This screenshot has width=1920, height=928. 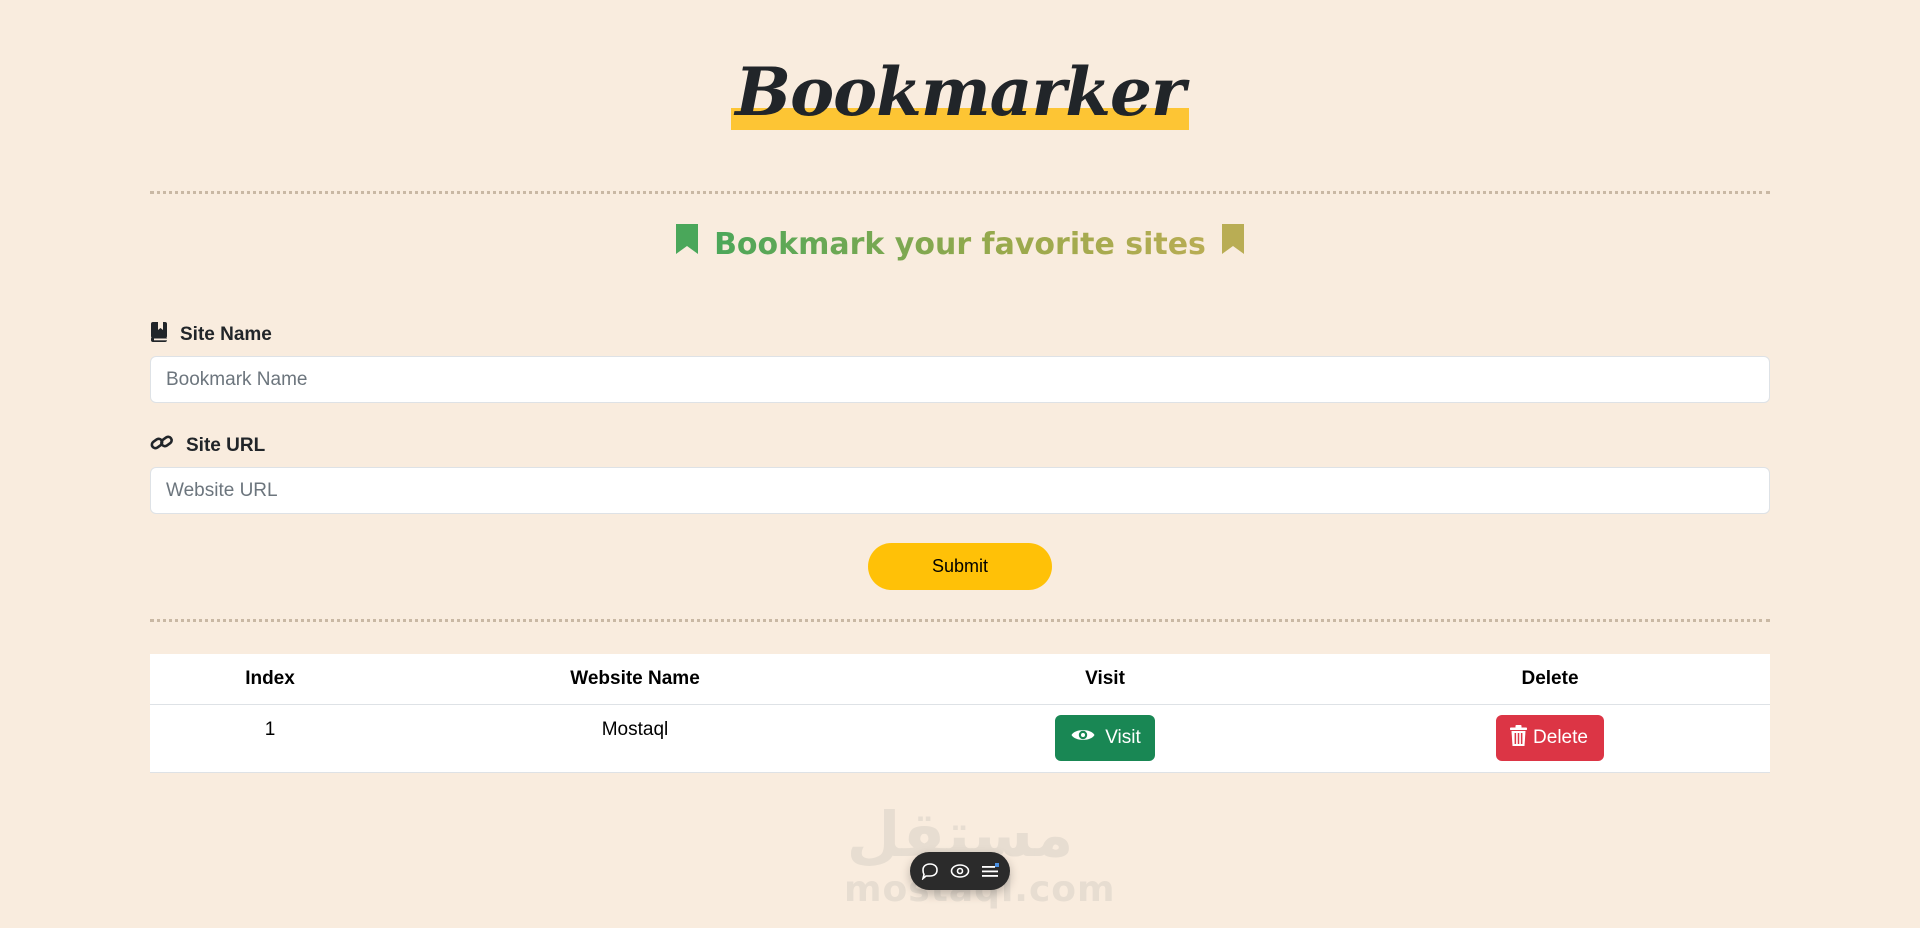 What do you see at coordinates (1550, 679) in the screenshot?
I see `header-delete: Delete` at bounding box center [1550, 679].